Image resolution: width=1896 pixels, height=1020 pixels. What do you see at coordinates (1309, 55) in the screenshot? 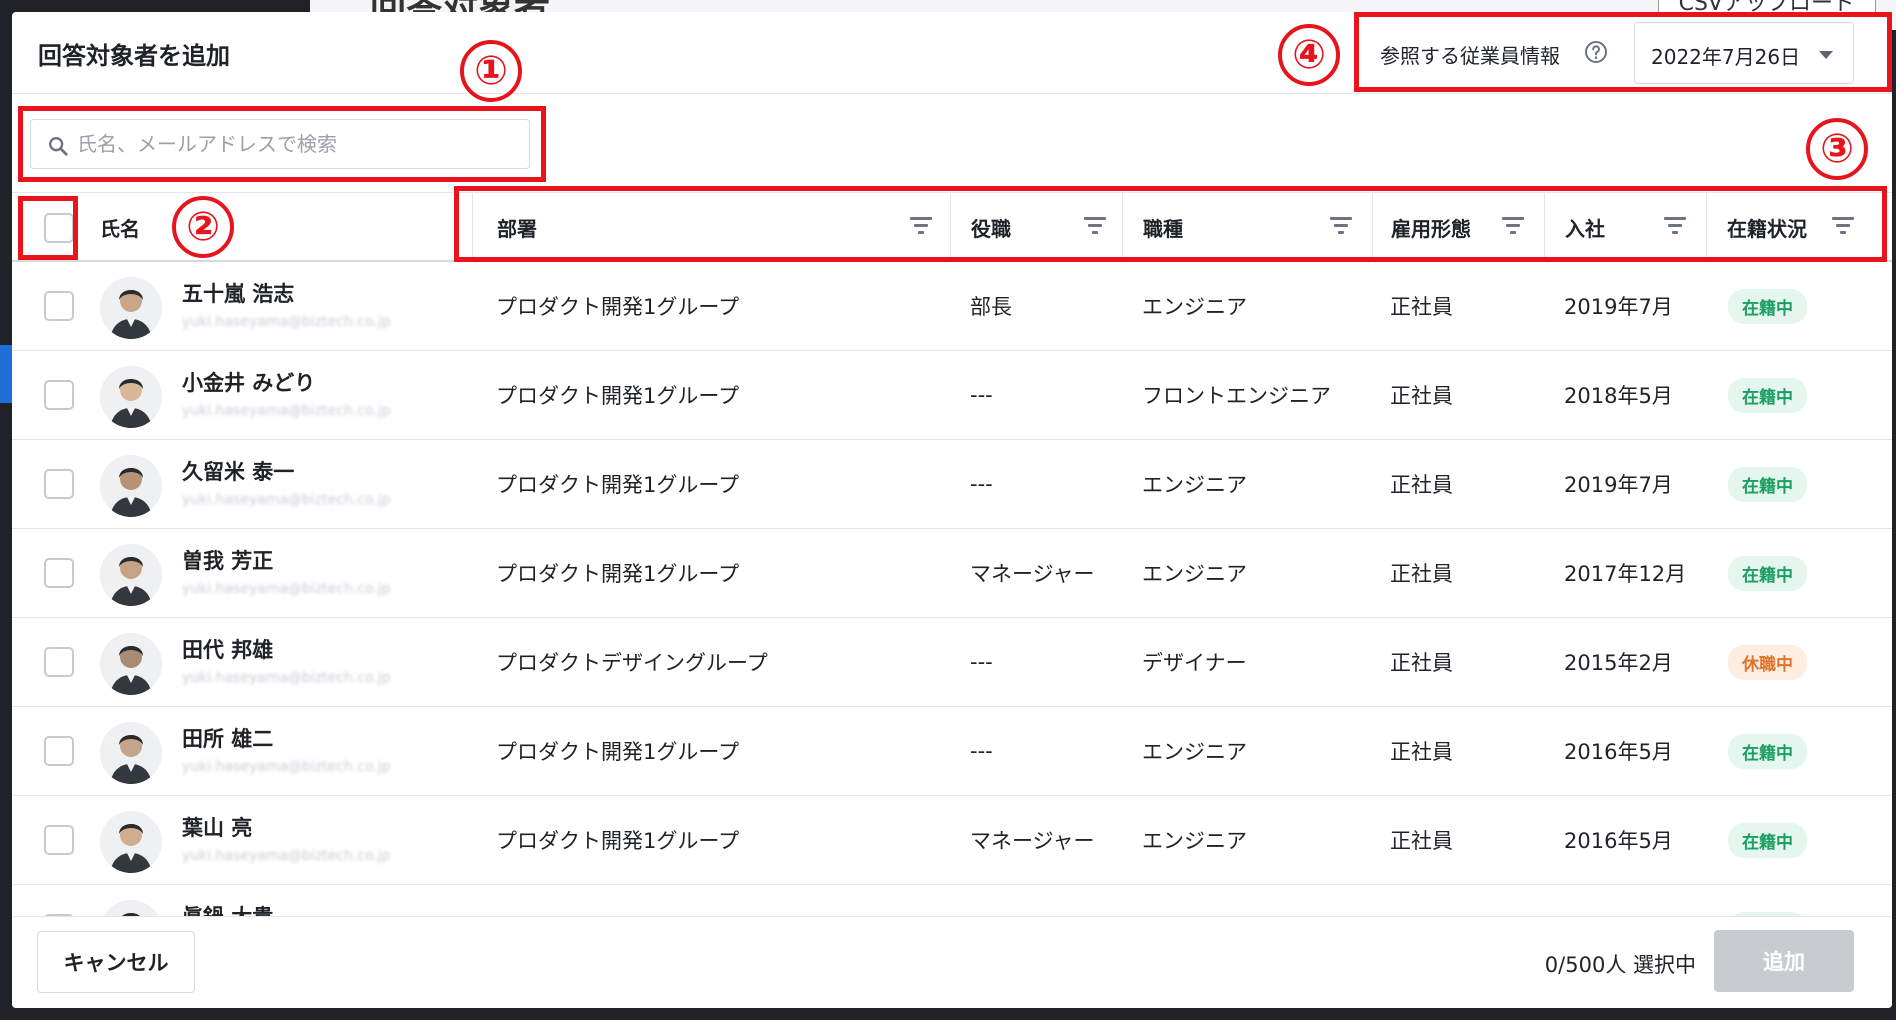
I see `annotation-number-4: ④` at bounding box center [1309, 55].